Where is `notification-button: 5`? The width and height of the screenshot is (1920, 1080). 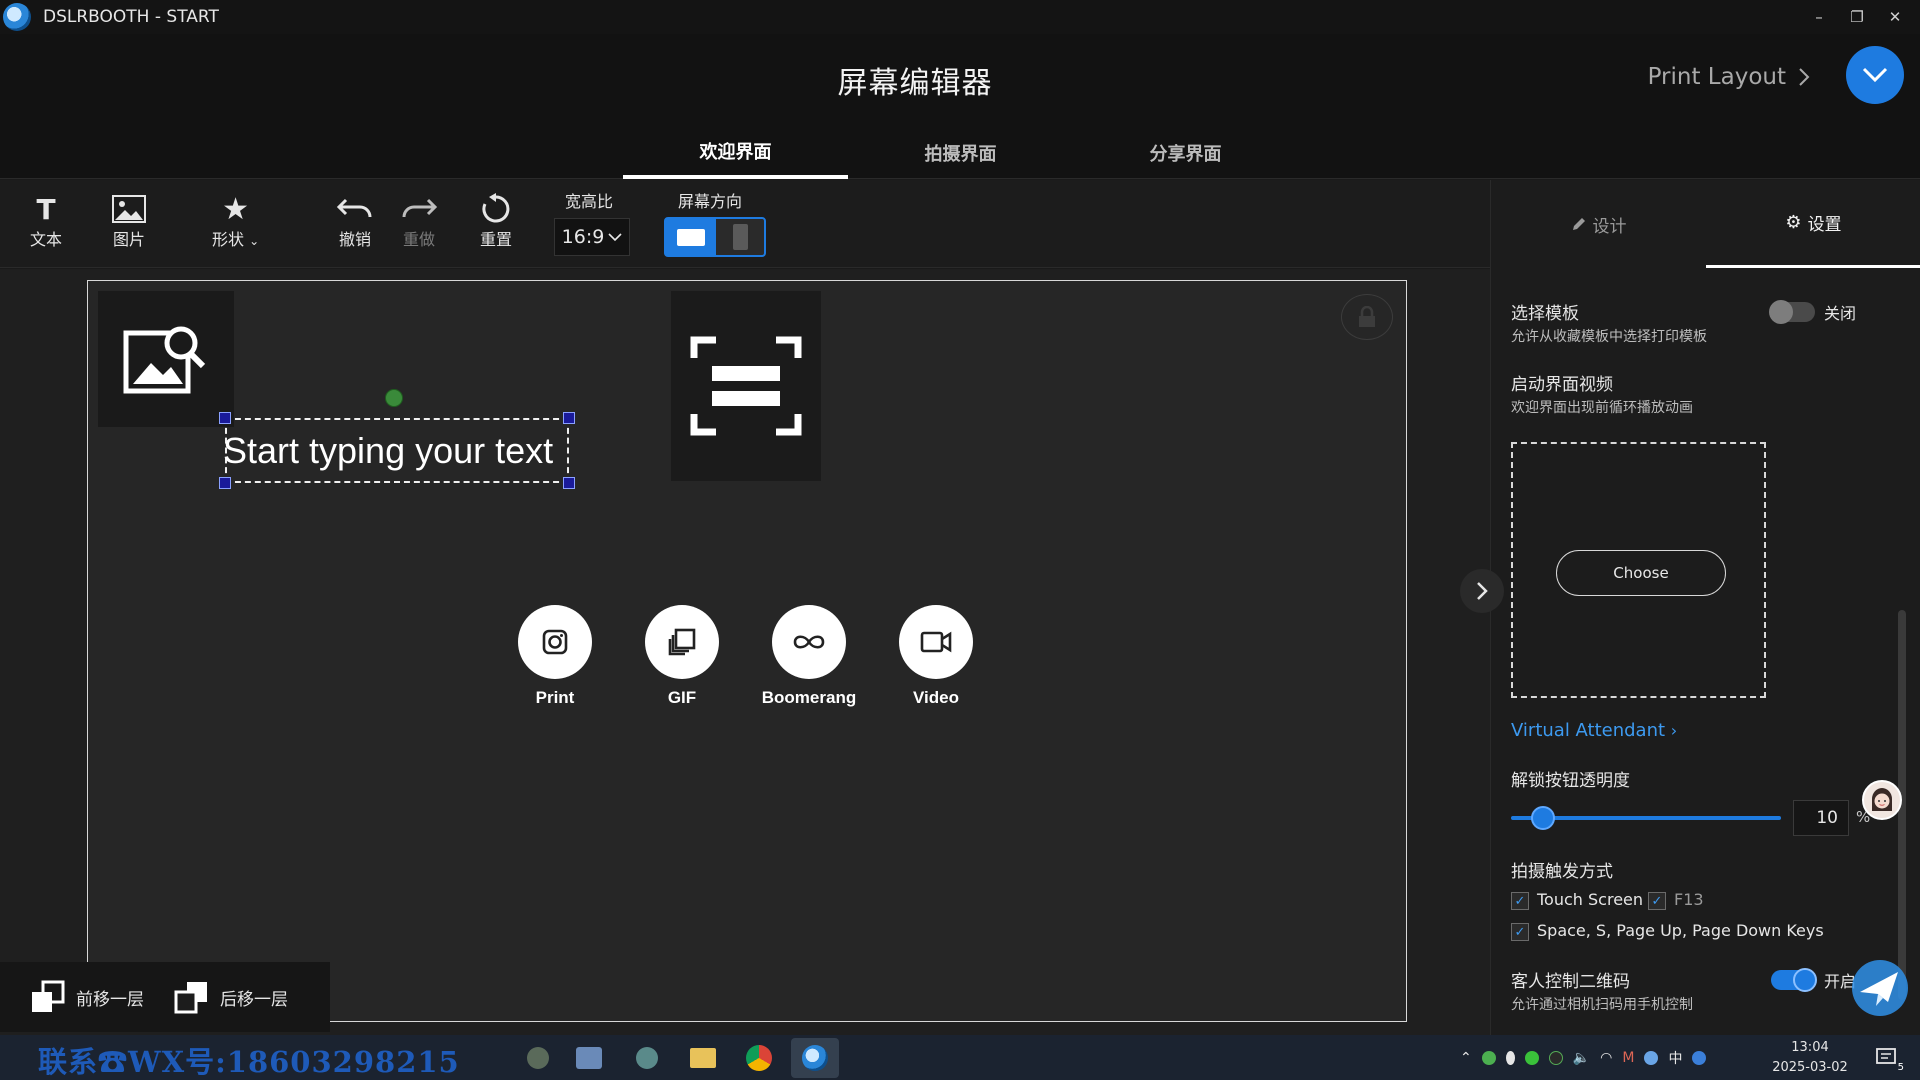
notification-button: 5 is located at coordinates (1888, 1058).